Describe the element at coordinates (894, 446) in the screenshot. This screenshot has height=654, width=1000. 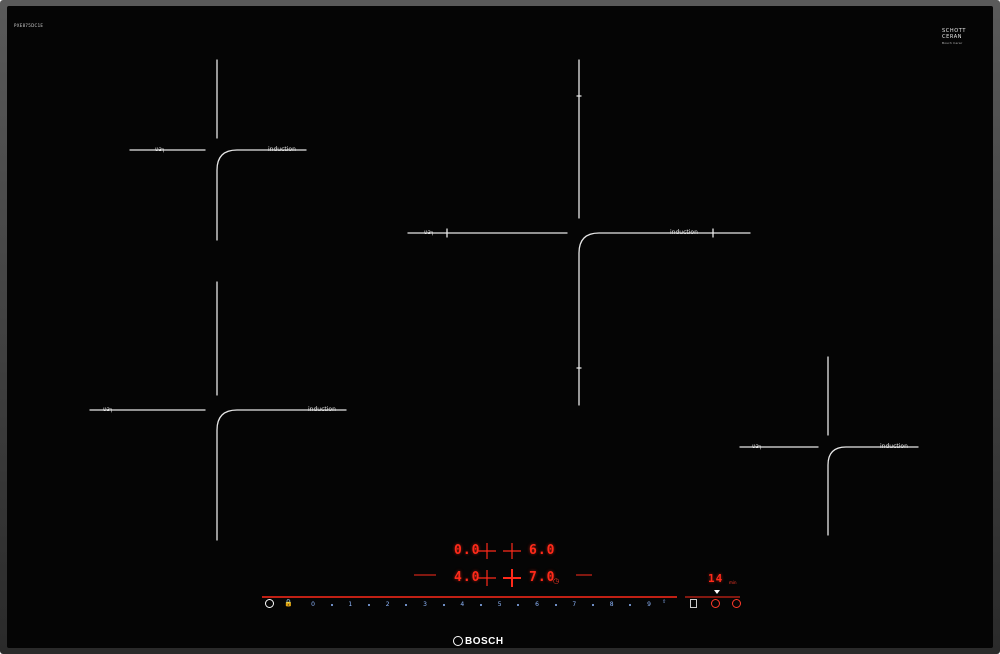
I see `zone4-label: induction` at that location.